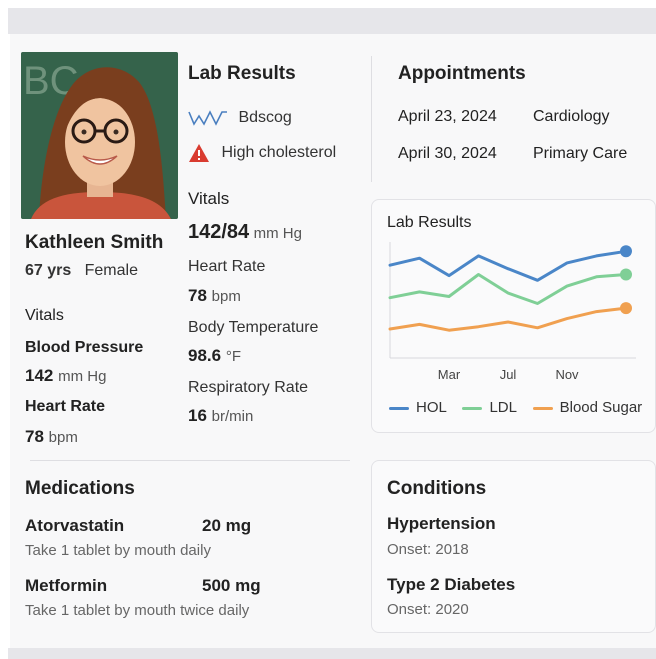  I want to click on blood-pressure-label: Blood Pressure, so click(84, 347).